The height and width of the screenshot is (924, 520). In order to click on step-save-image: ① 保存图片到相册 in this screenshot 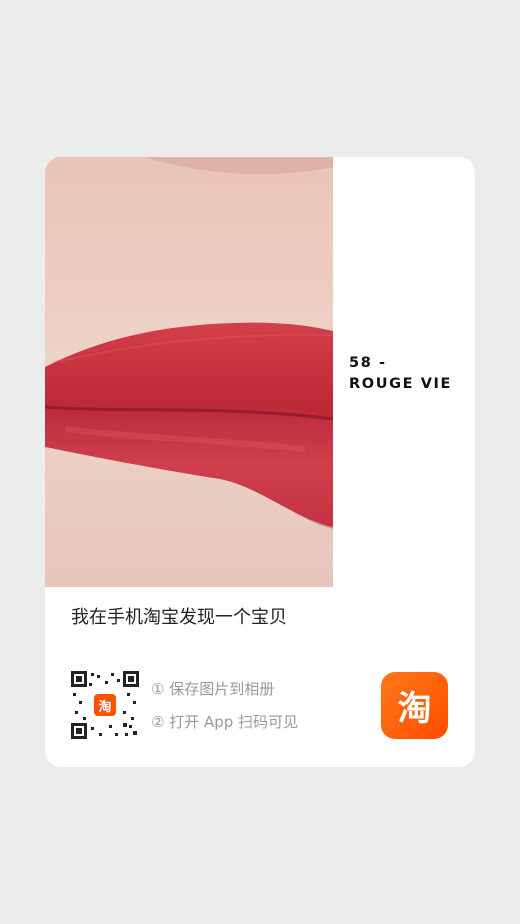, I will do `click(213, 689)`.